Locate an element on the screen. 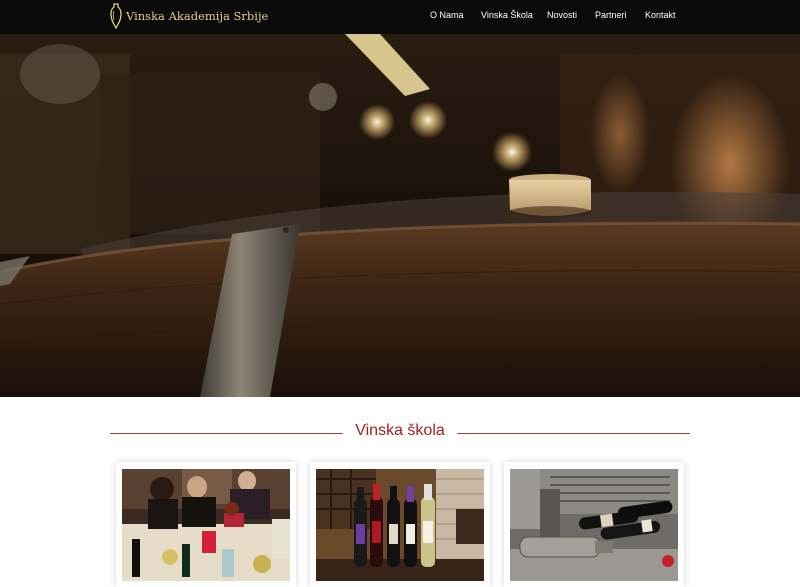 The image size is (800, 587). nav-link-label: Vinska Škola is located at coordinates (507, 15).